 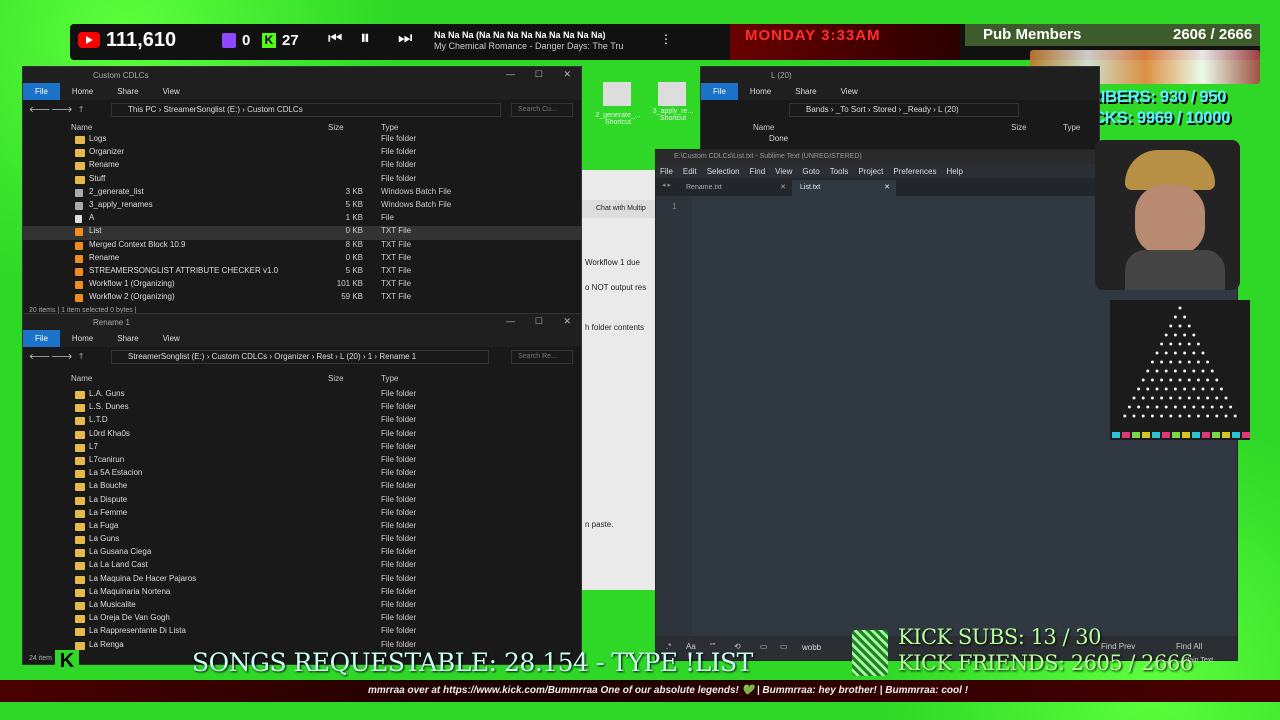 I want to click on list-item: 2_generate_list 3 KB Windows Batch File, so click(x=302, y=193).